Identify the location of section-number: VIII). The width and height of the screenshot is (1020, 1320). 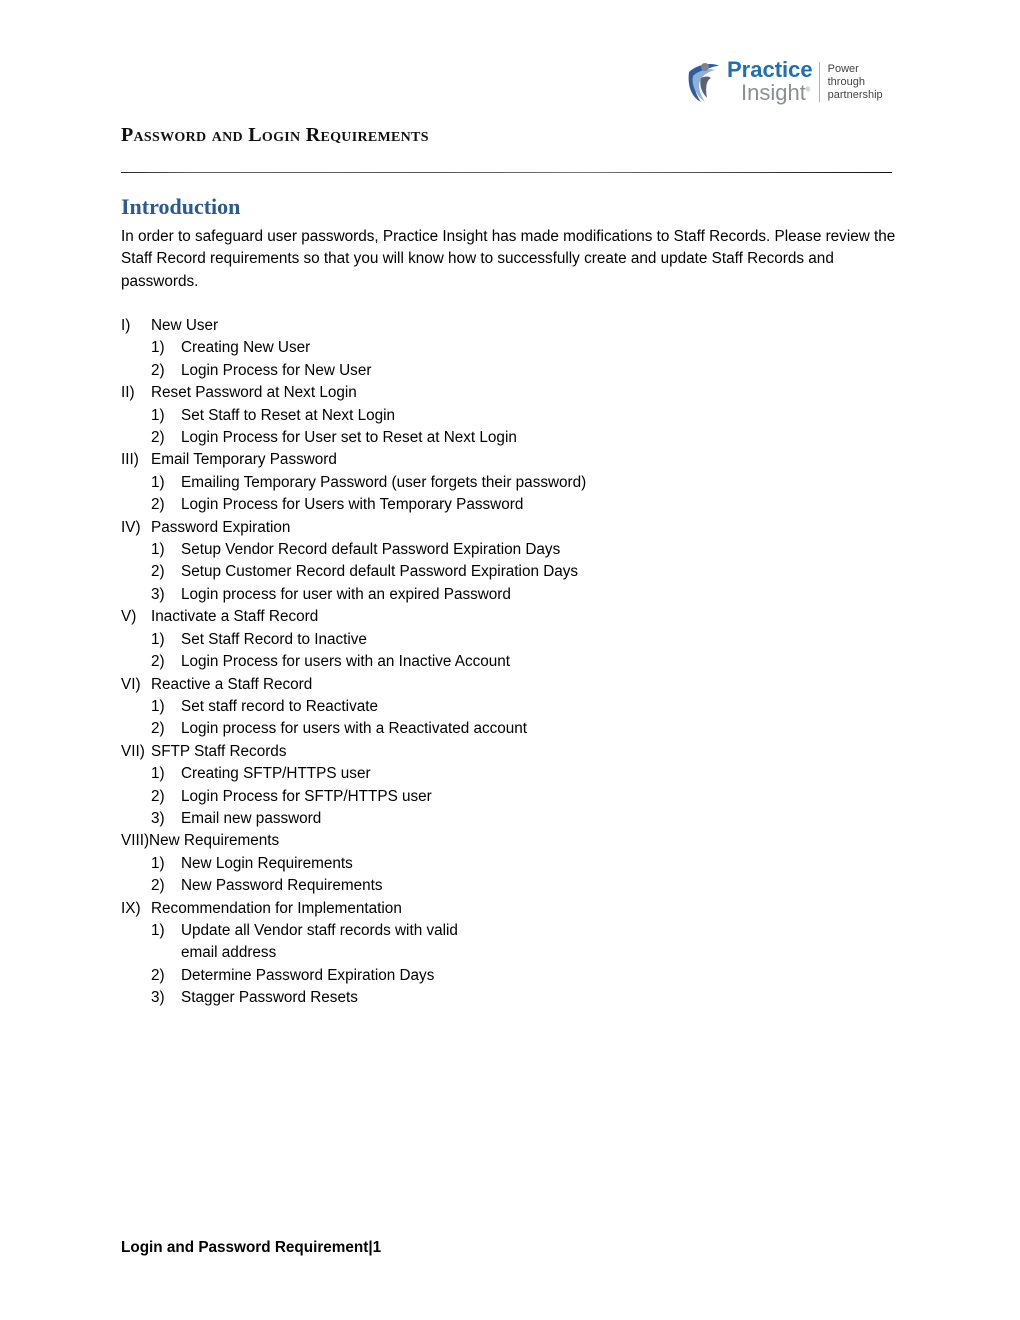
(135, 841).